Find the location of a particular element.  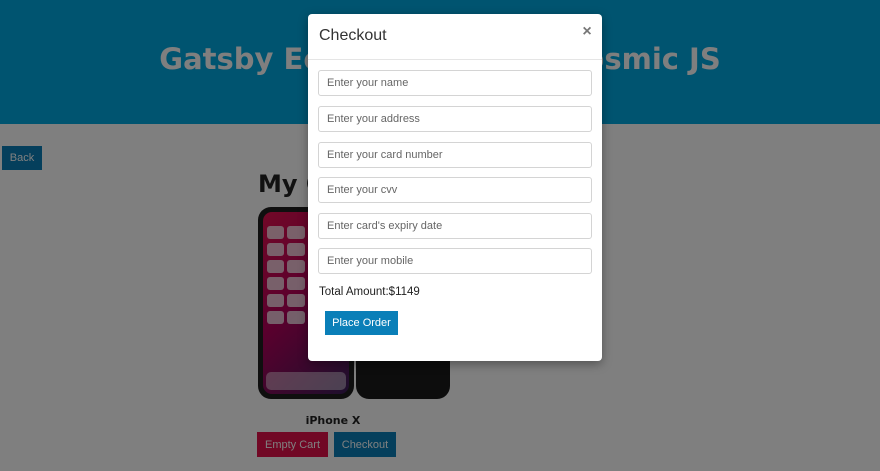

address-field is located at coordinates (455, 119).